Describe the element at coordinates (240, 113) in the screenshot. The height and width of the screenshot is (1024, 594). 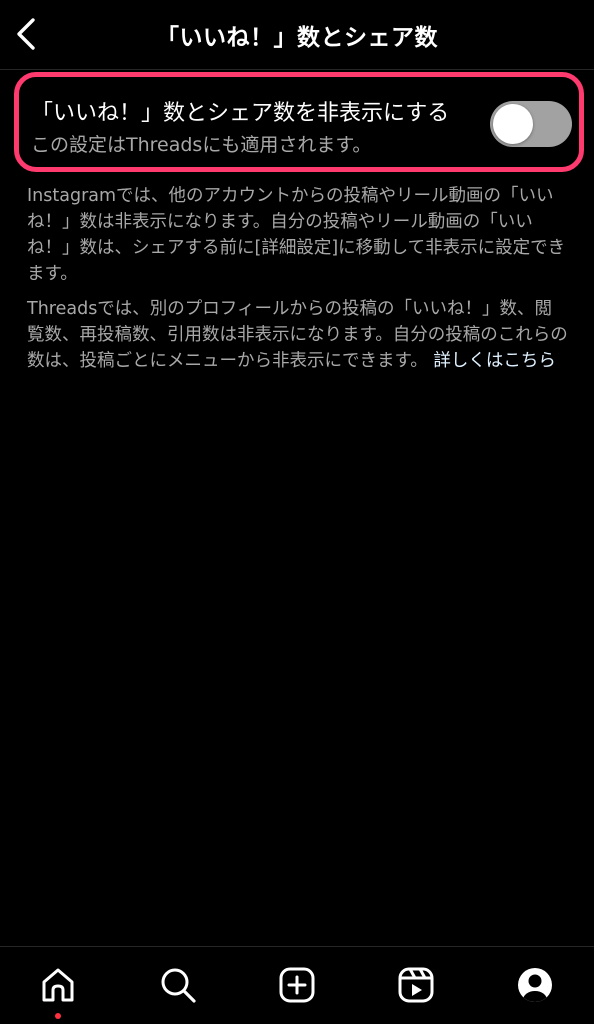
I see `setting-label: 「いいね！」数とシェア数を非表示にする` at that location.